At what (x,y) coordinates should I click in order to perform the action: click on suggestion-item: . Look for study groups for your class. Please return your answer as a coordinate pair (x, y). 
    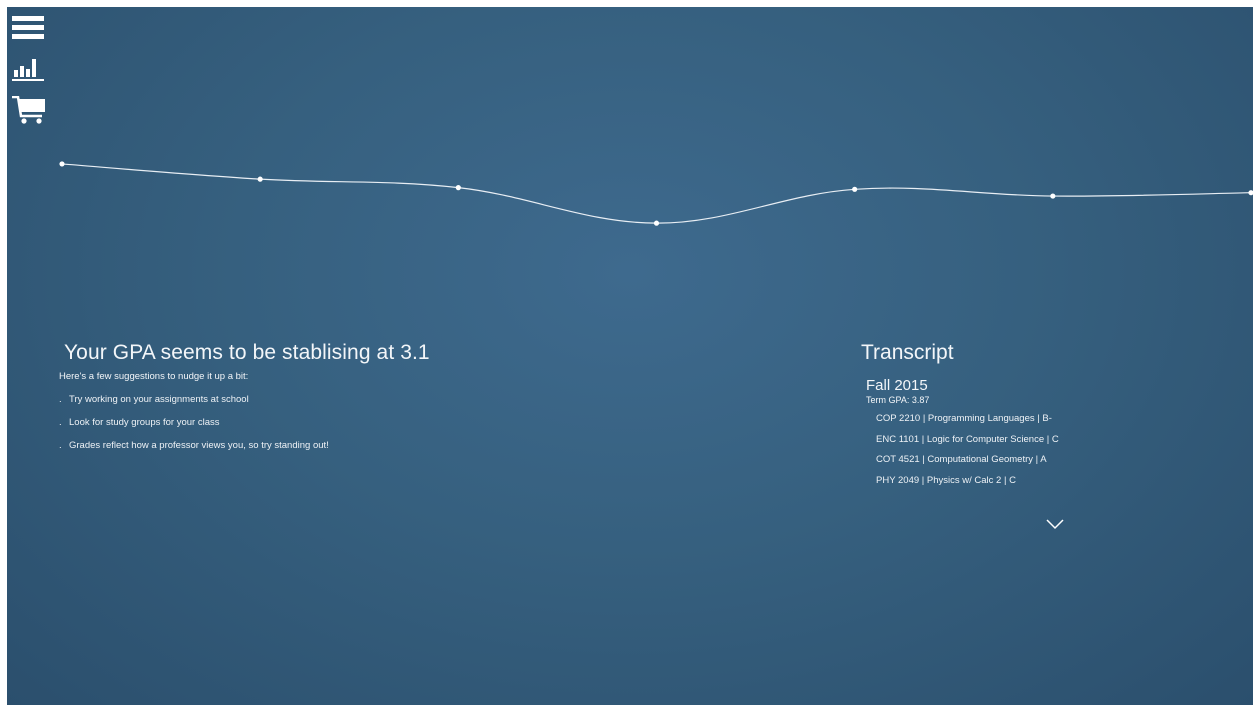
    Looking at the image, I should click on (319, 428).